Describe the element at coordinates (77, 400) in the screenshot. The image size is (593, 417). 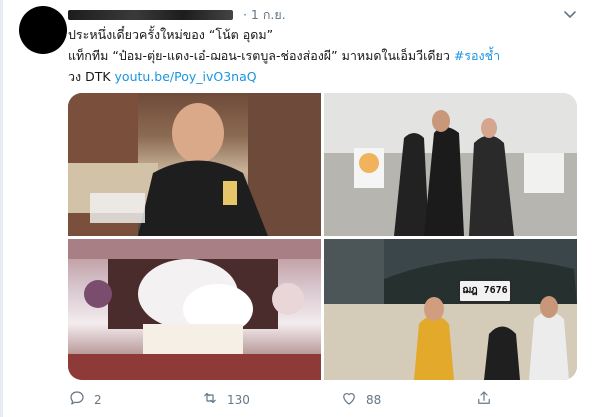
I see `reply-icon` at that location.